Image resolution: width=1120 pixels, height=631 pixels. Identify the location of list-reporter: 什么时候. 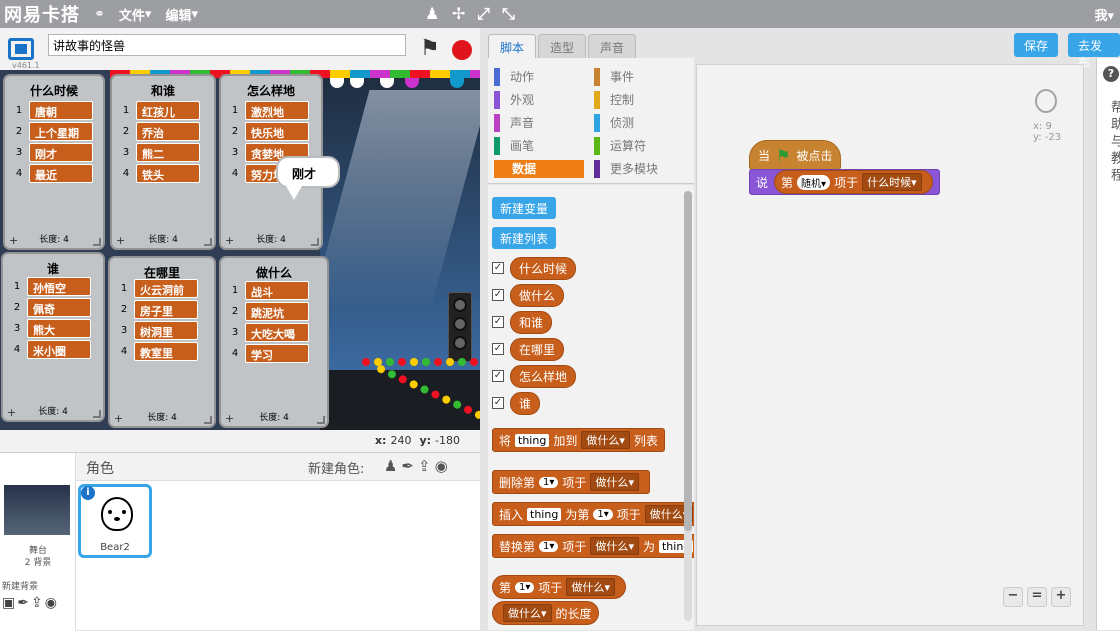
(543, 268).